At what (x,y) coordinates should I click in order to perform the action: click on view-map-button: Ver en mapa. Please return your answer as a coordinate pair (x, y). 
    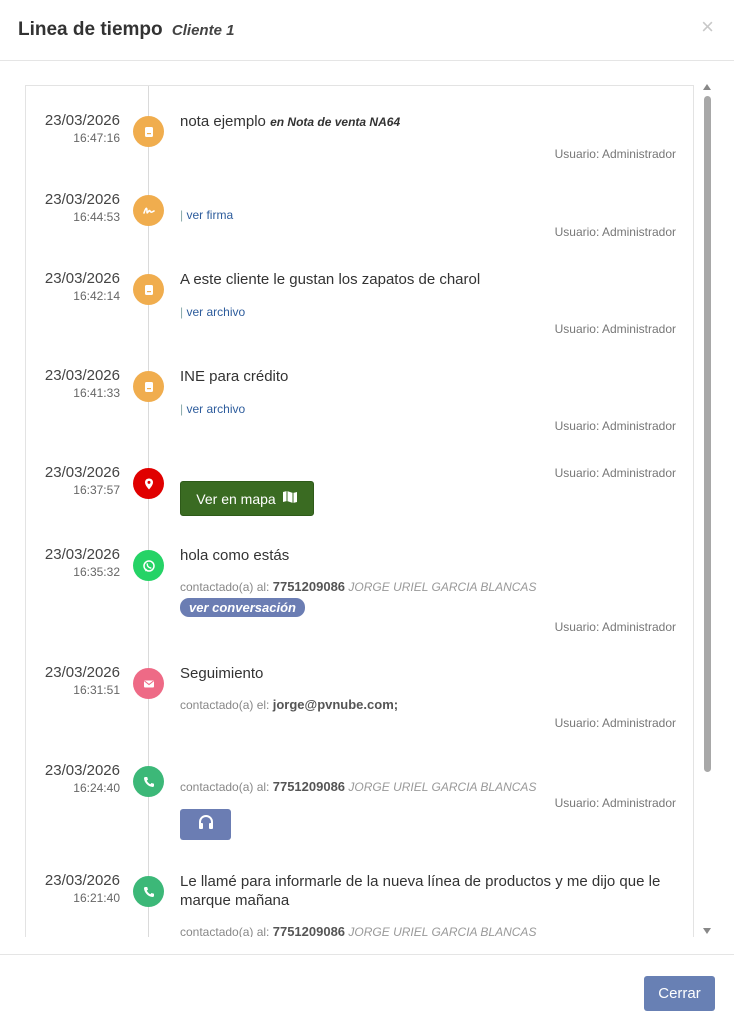
    Looking at the image, I should click on (247, 498).